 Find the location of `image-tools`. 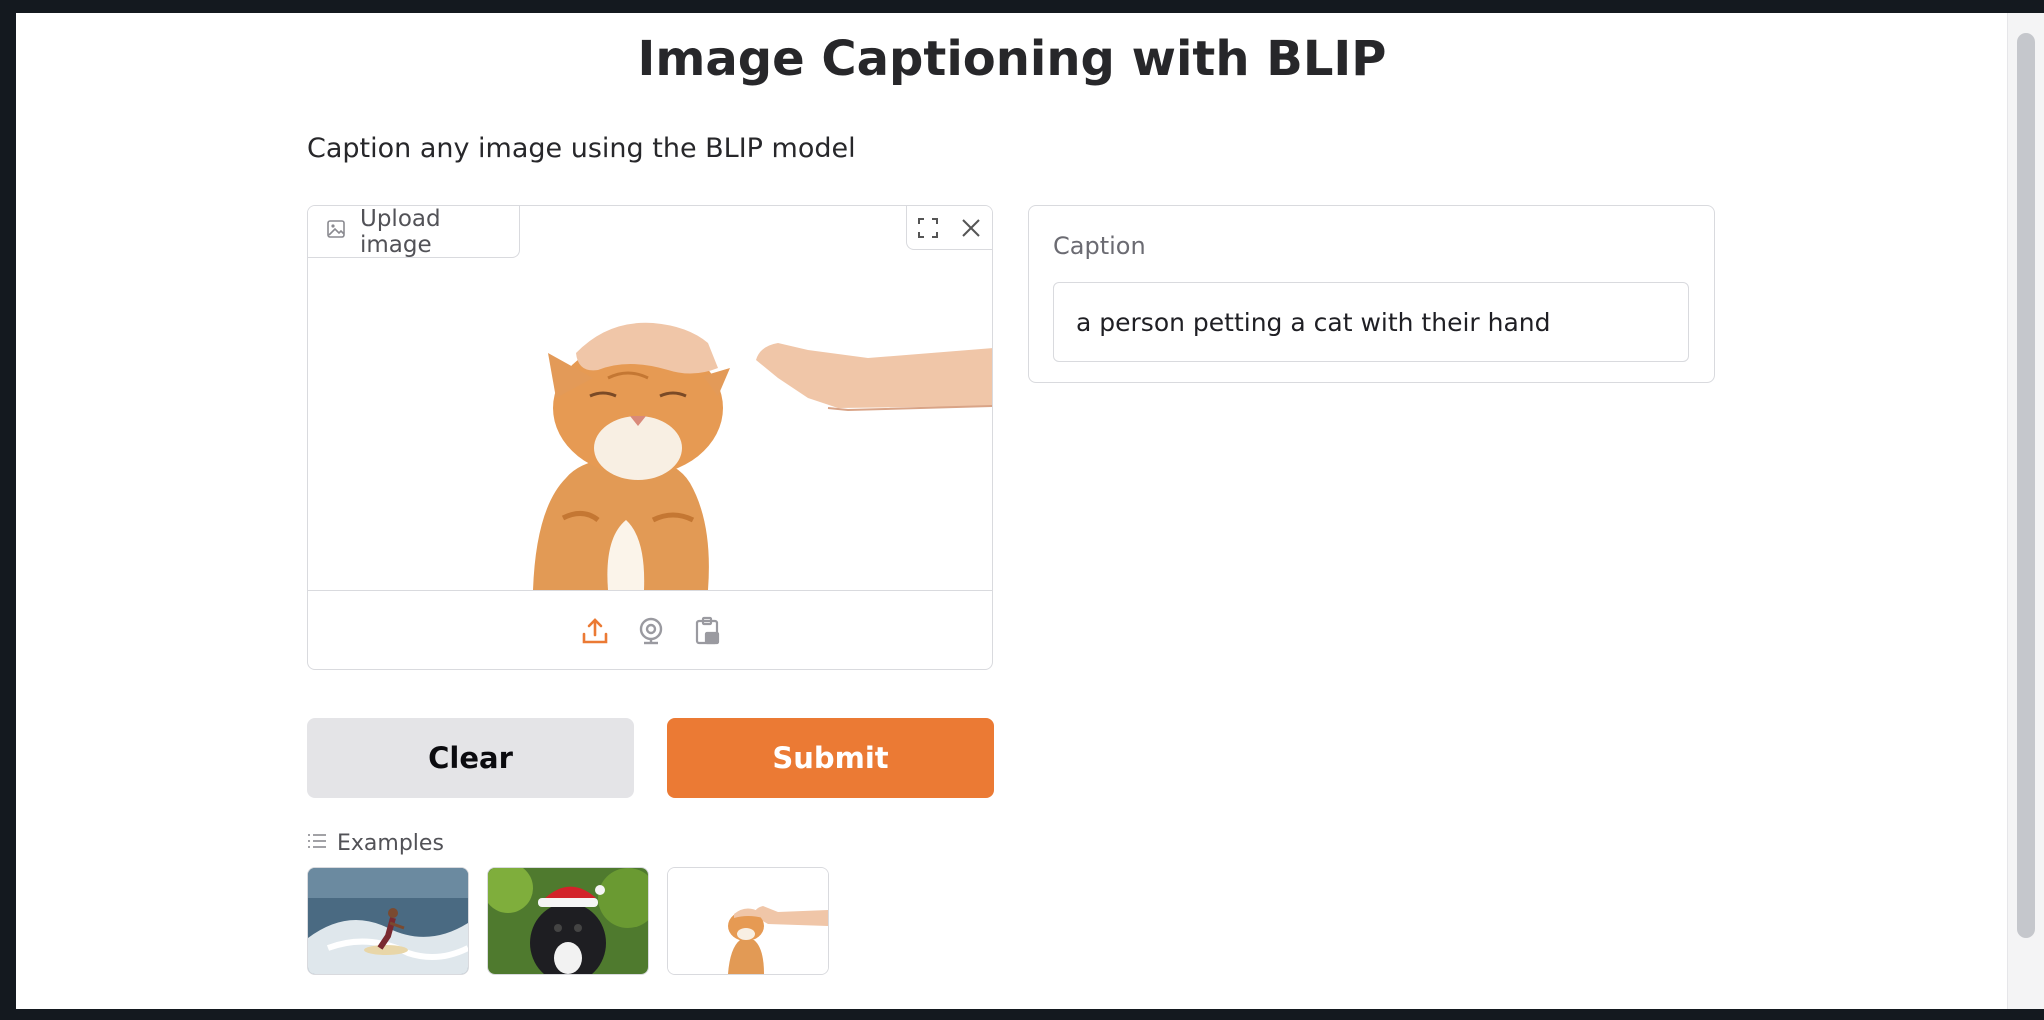

image-tools is located at coordinates (949, 228).